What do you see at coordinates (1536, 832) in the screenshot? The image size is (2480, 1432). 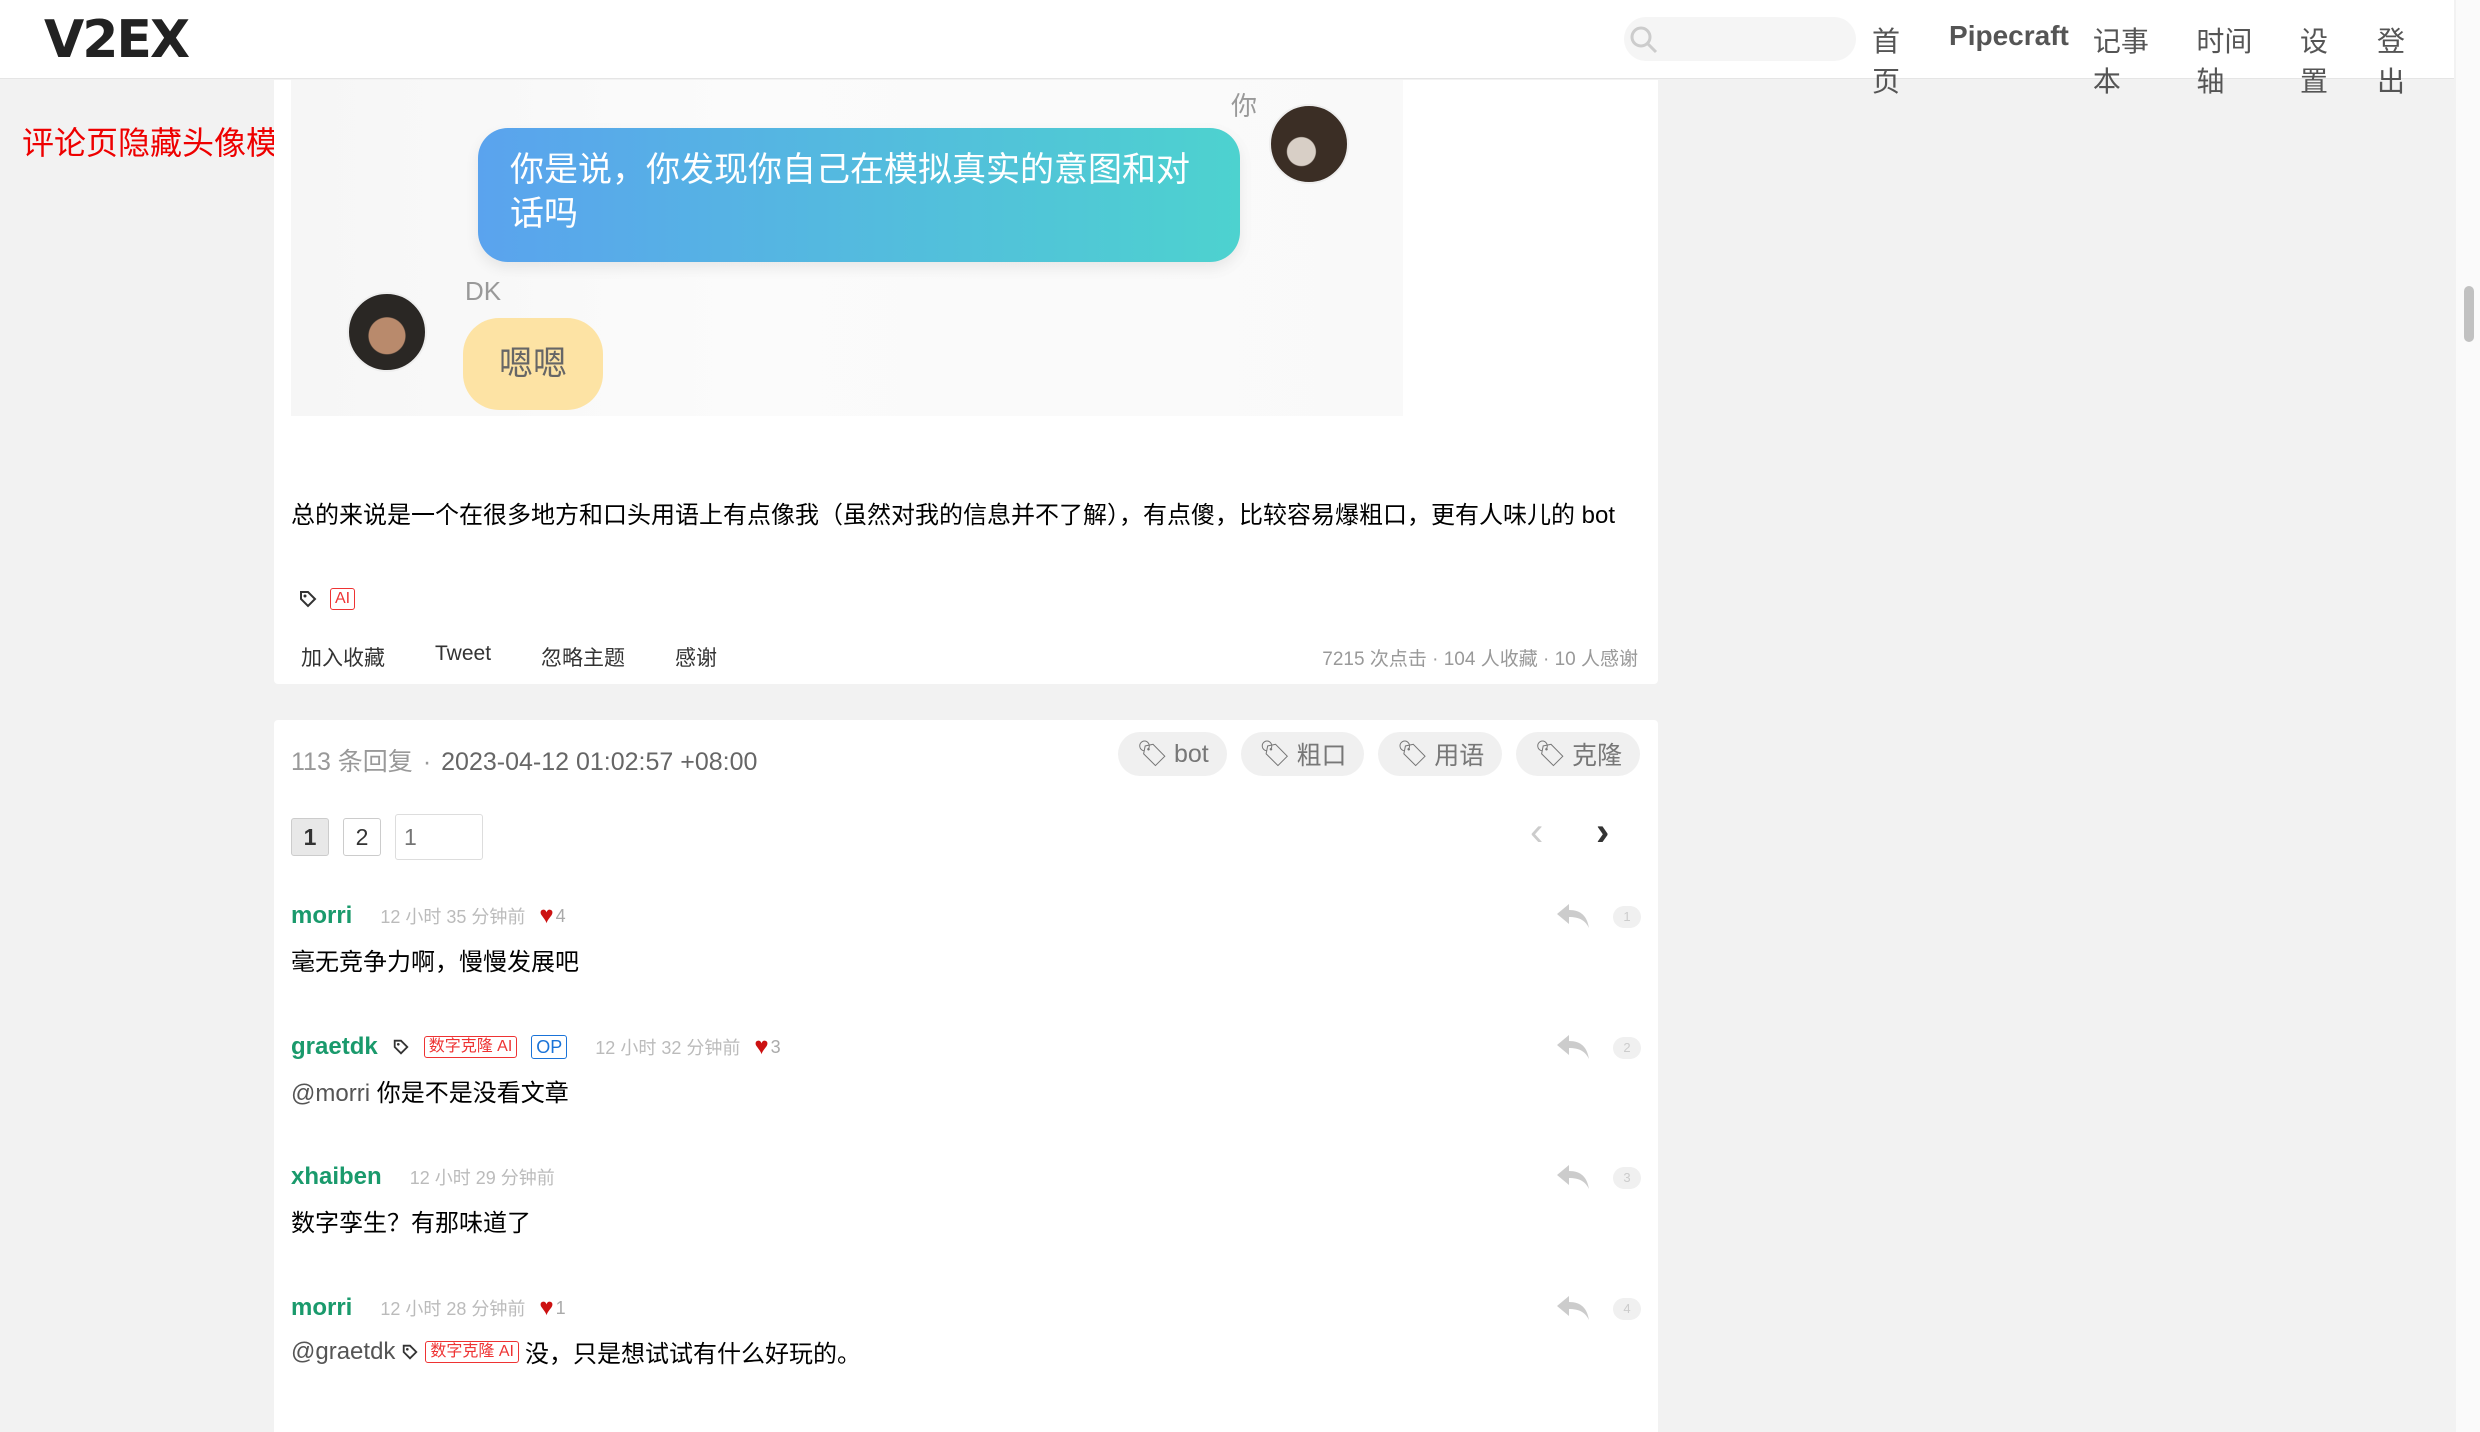 I see `prev-page-arrow: ‹` at bounding box center [1536, 832].